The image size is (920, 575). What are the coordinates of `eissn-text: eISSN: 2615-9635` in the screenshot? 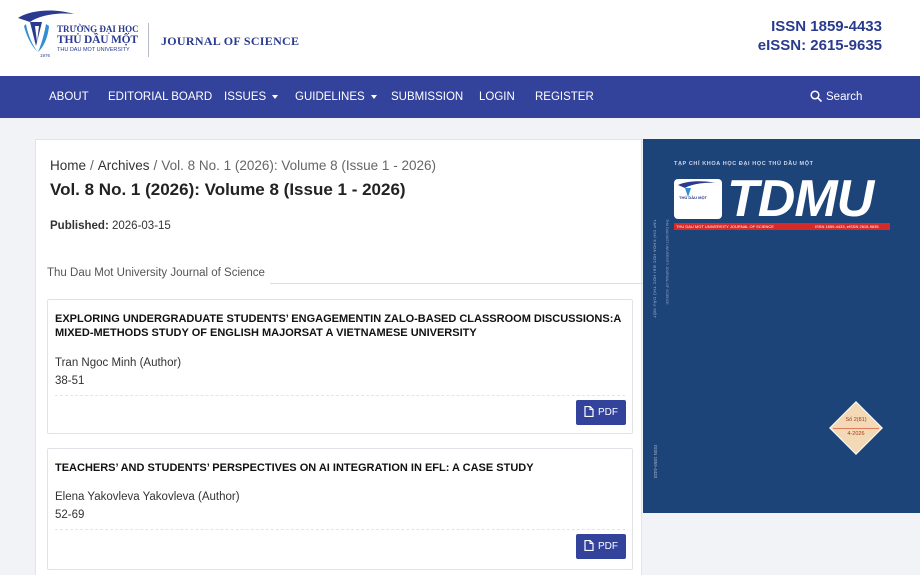 It's located at (819, 45).